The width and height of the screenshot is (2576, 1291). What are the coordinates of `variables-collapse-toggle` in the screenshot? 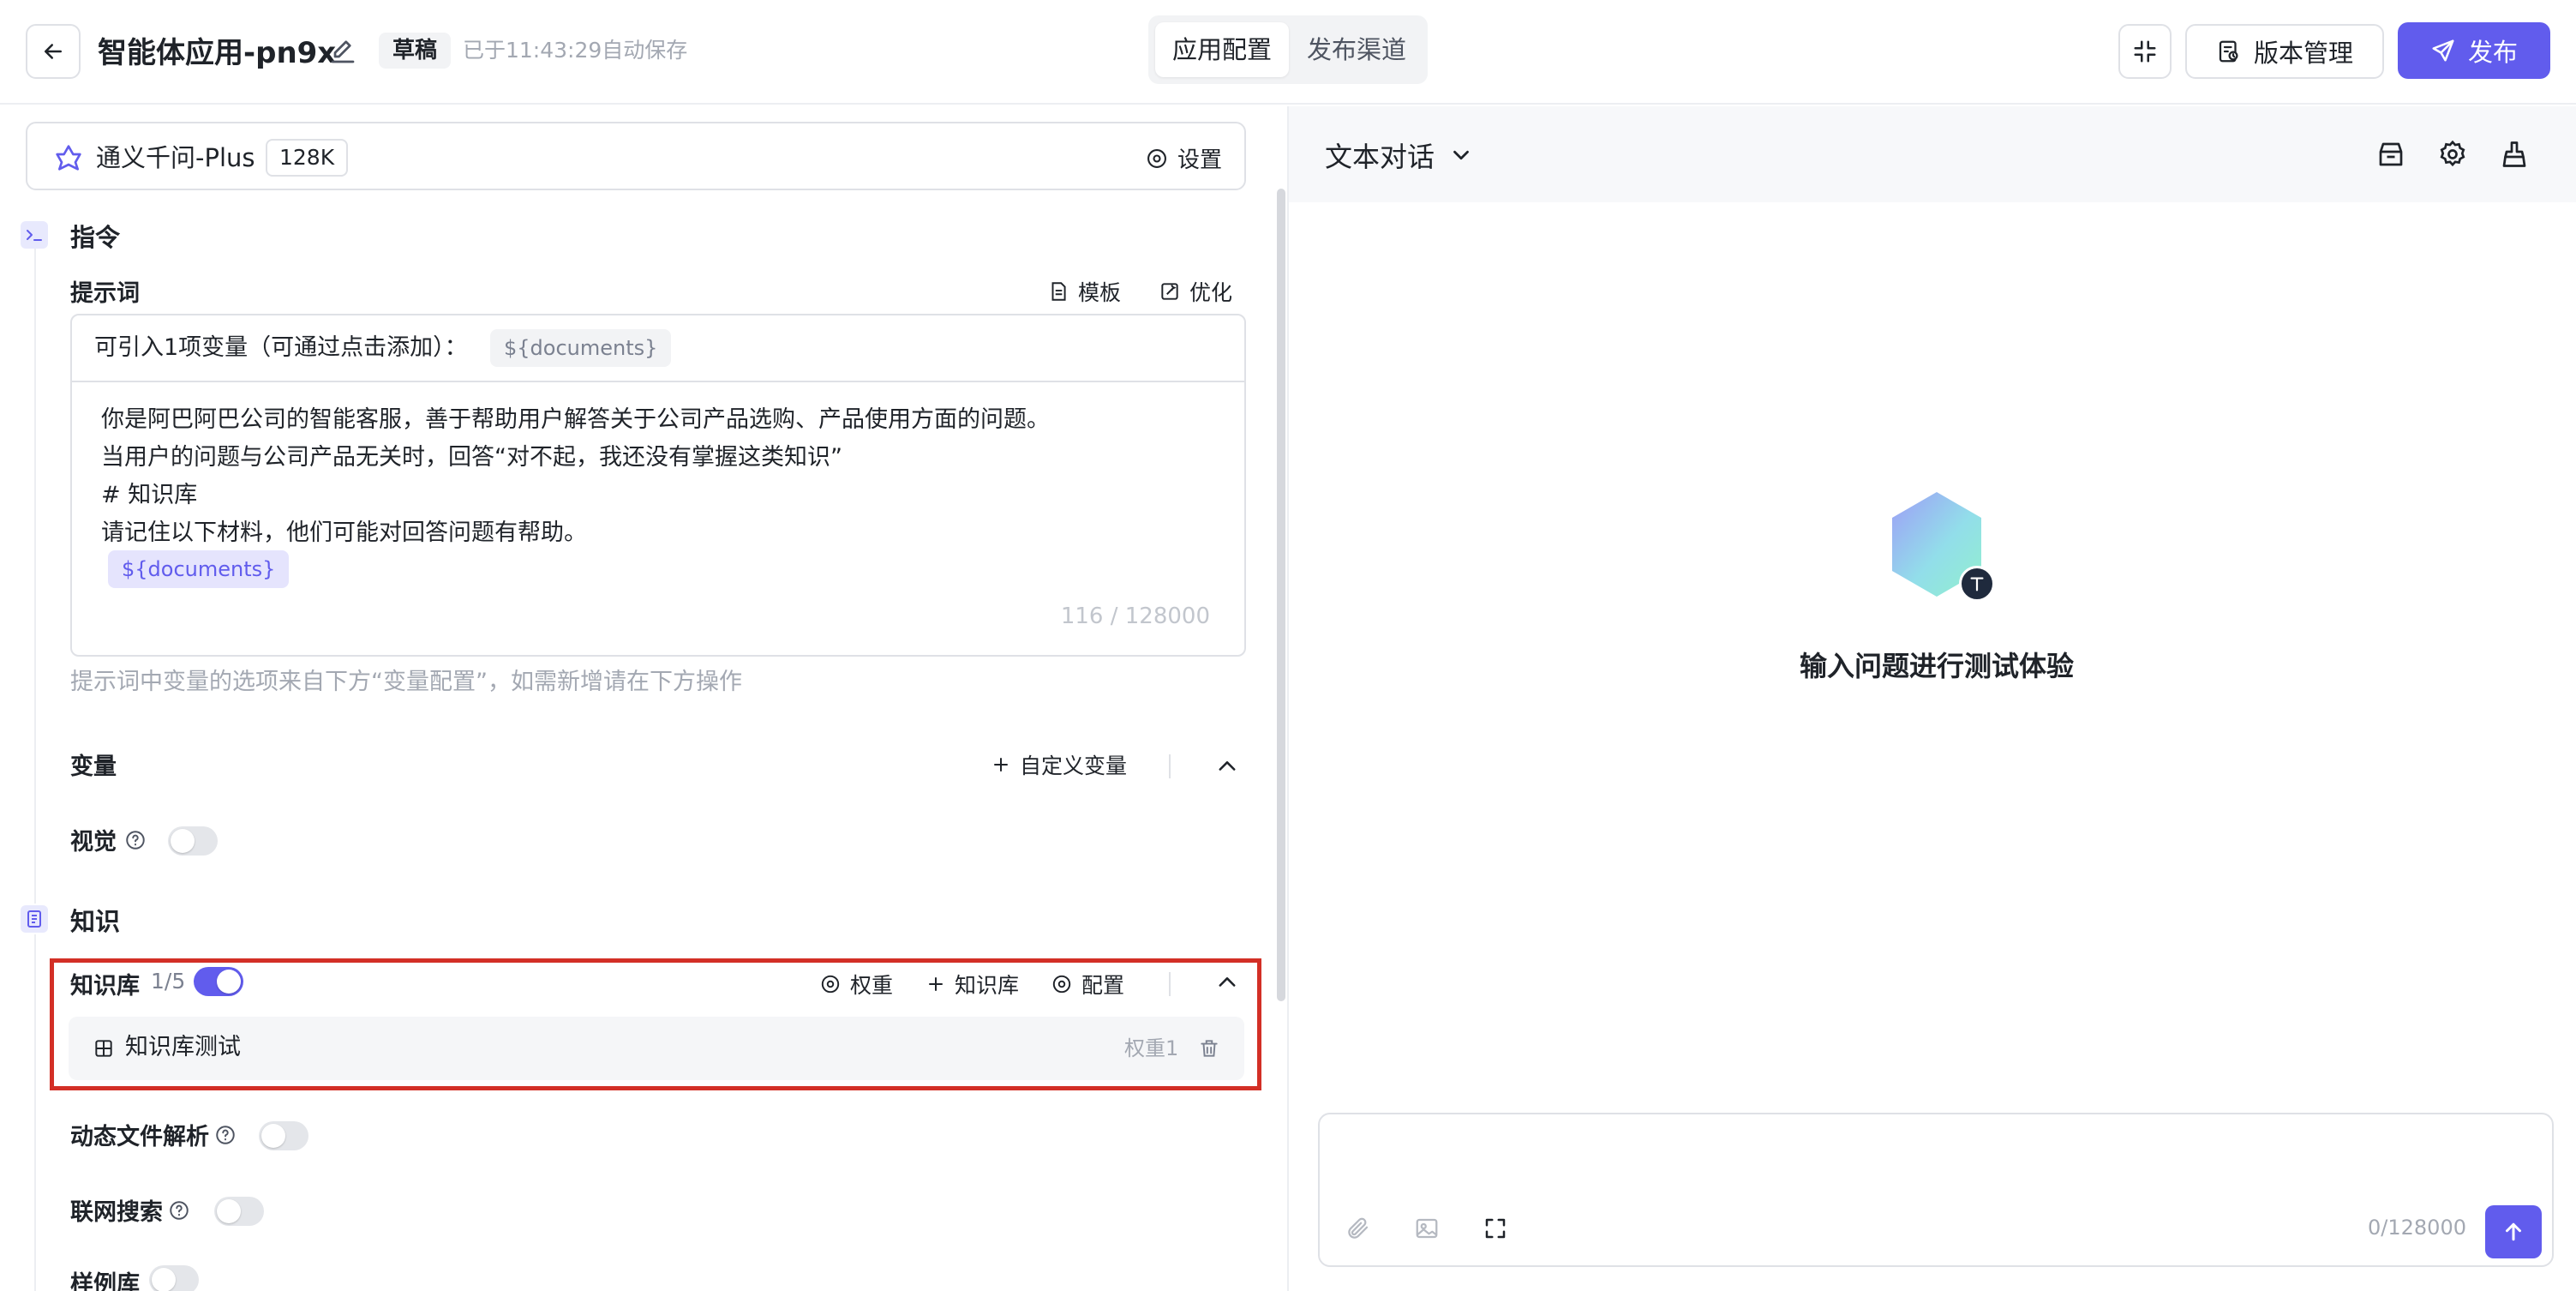 It's located at (1227, 766).